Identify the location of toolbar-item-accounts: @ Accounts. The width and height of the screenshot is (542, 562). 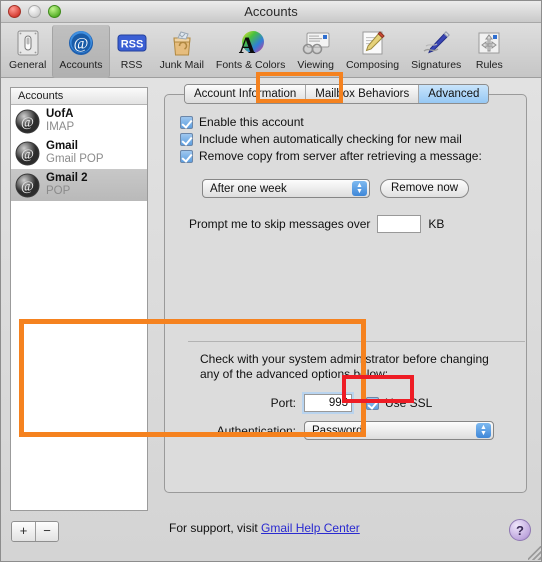
(81, 51).